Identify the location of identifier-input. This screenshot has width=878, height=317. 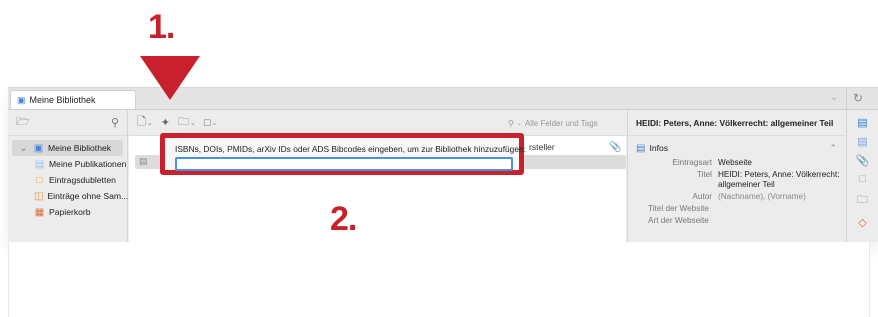
(344, 164).